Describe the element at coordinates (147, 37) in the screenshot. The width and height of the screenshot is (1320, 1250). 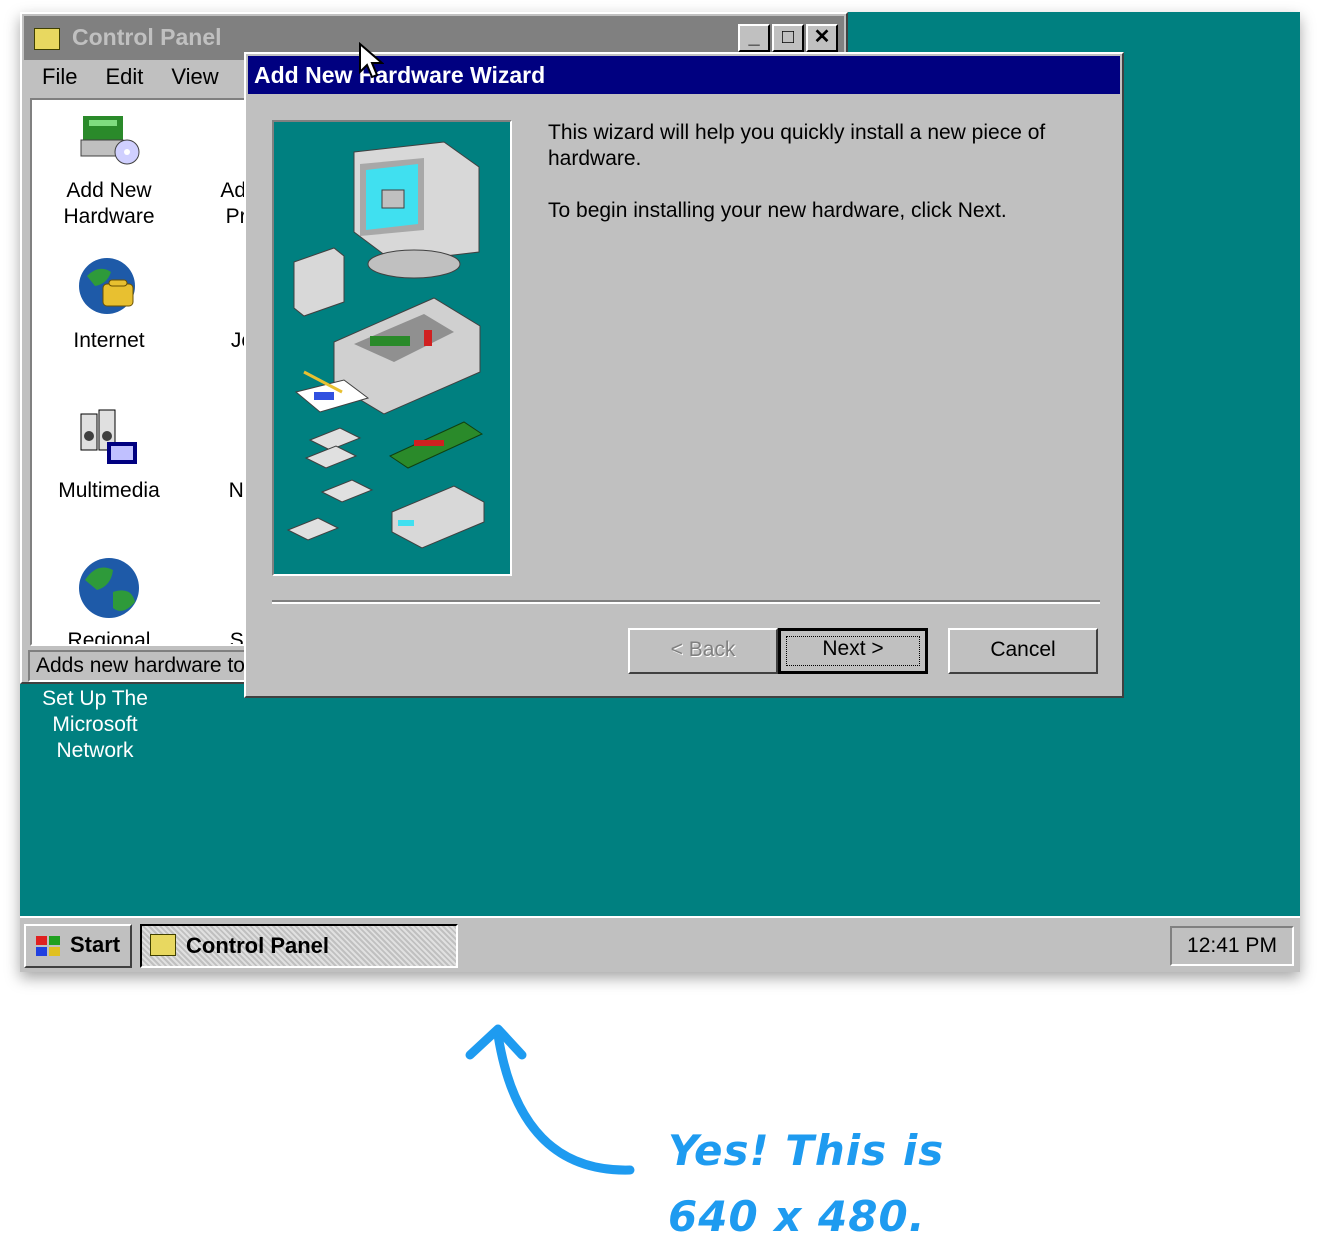
I see `window-title: Control Panel` at that location.